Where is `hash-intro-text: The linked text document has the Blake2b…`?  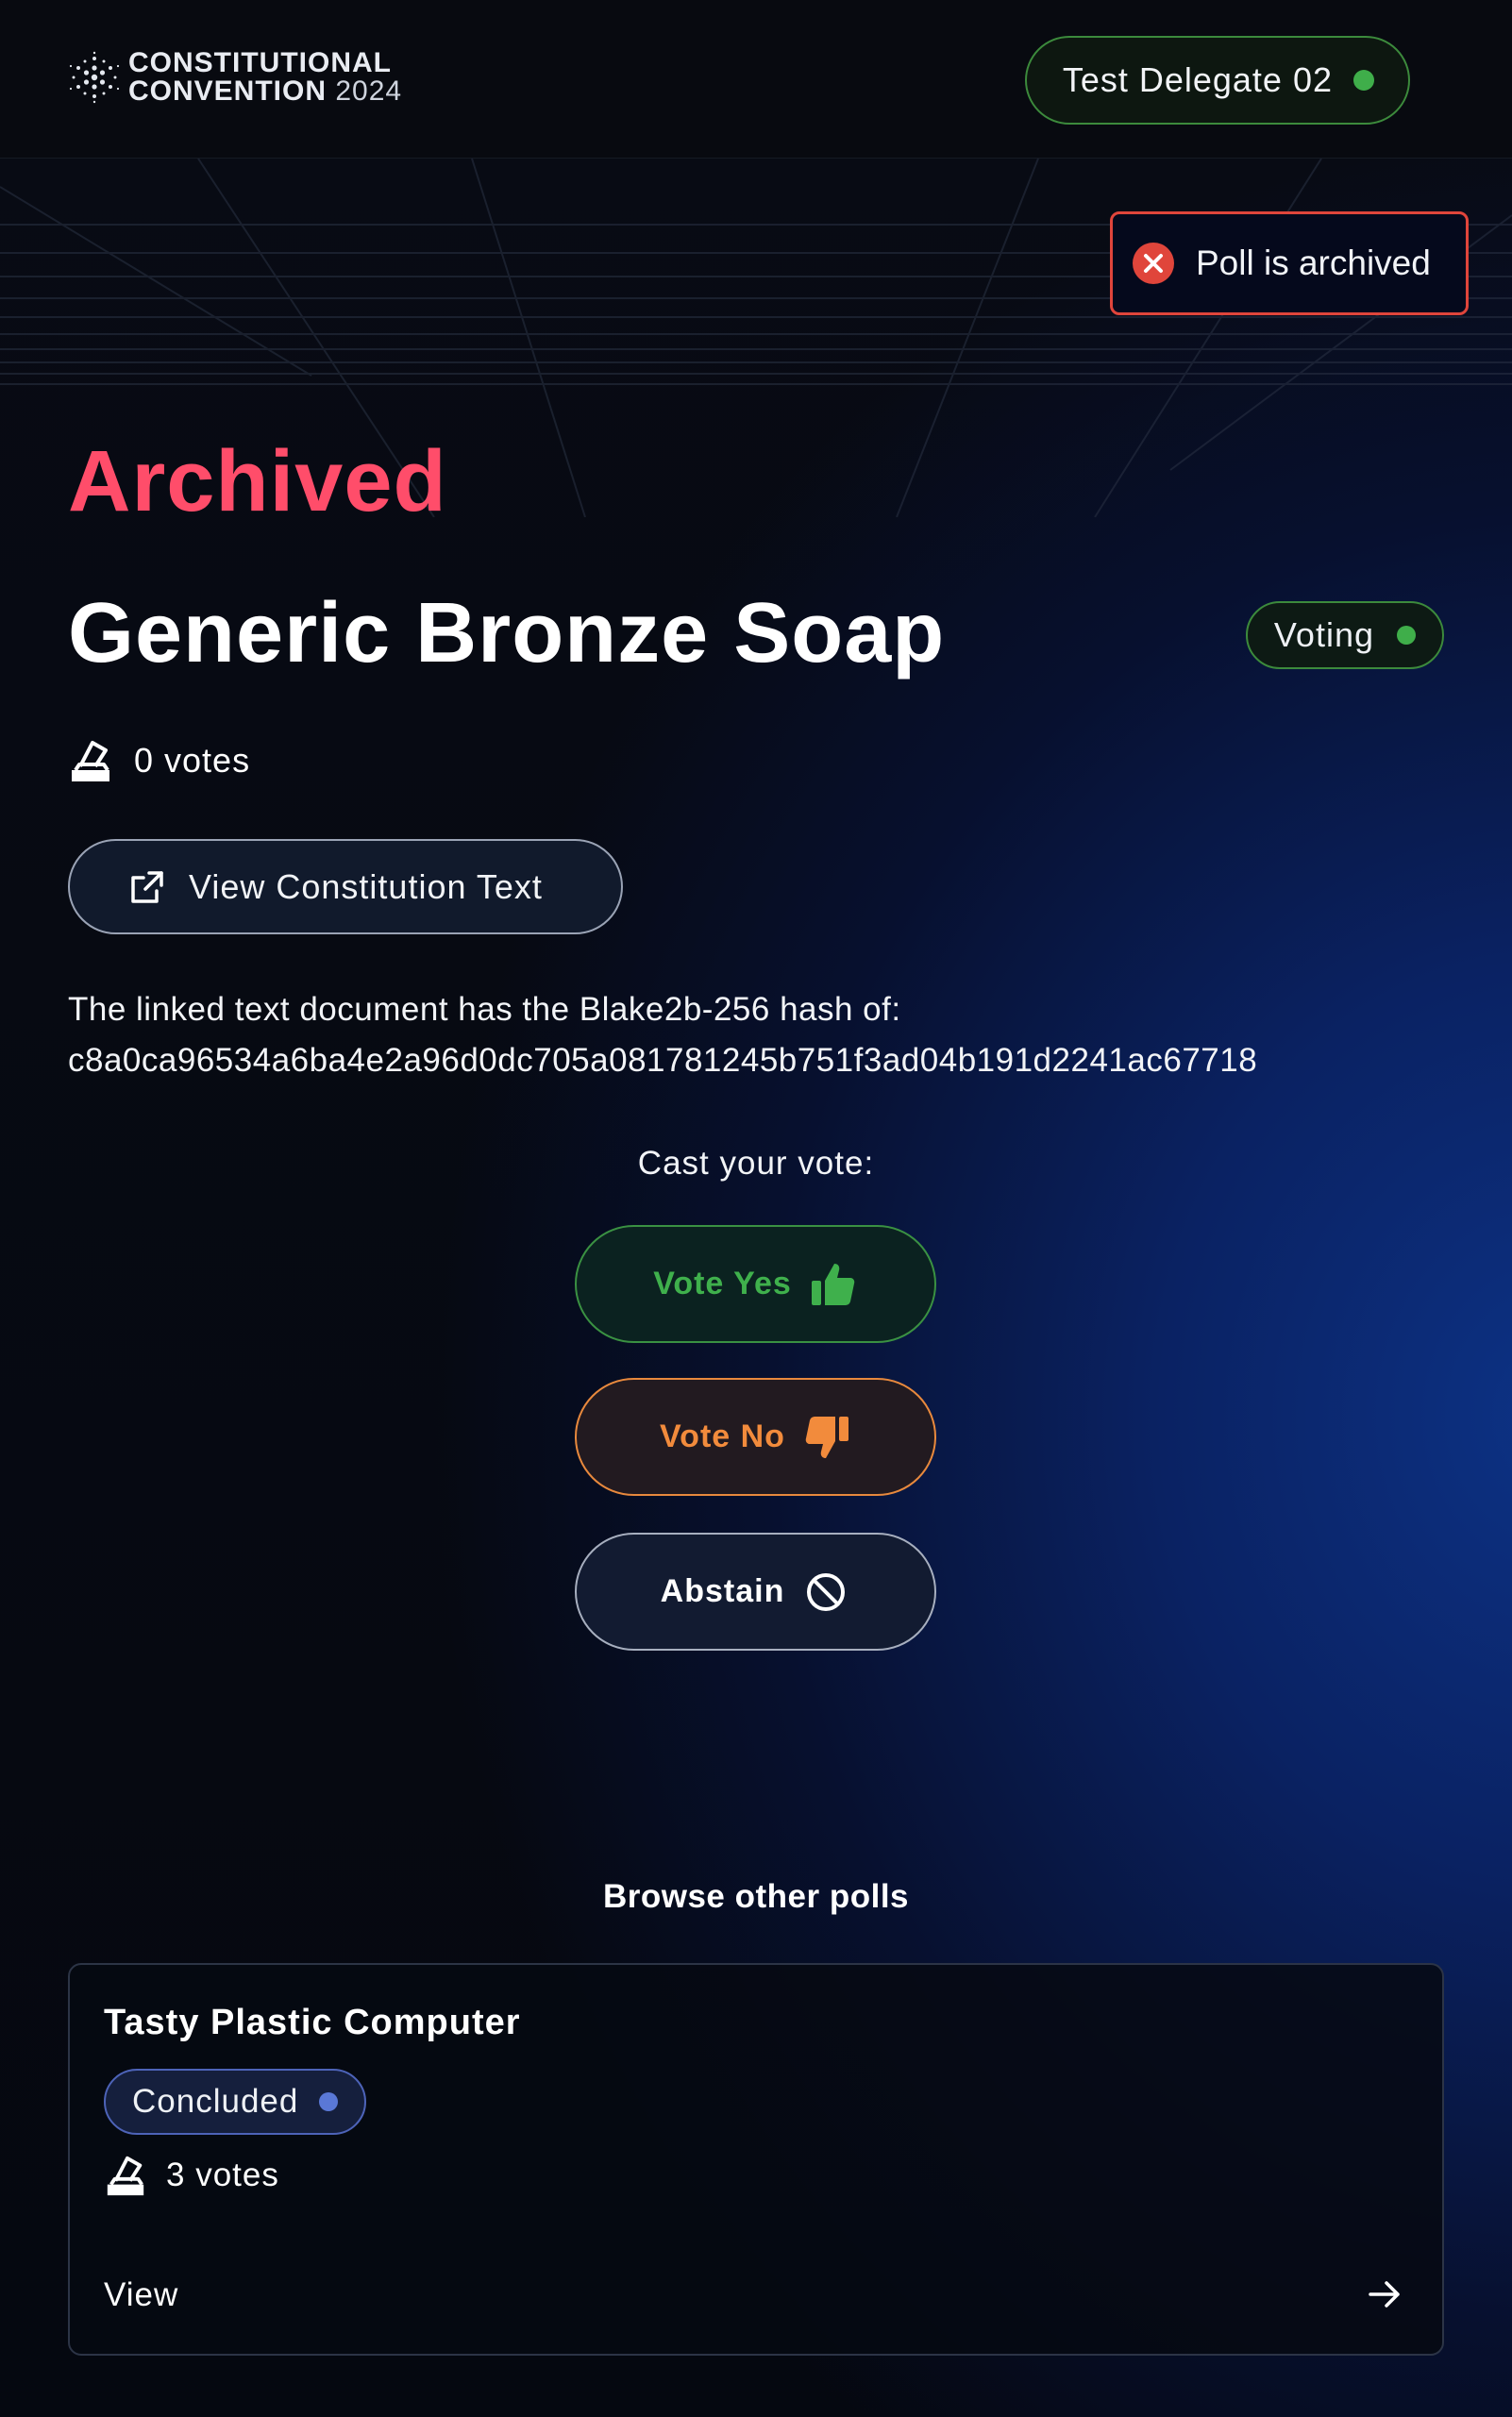
hash-intro-text: The linked text document has the Blake2b… is located at coordinates (484, 1009).